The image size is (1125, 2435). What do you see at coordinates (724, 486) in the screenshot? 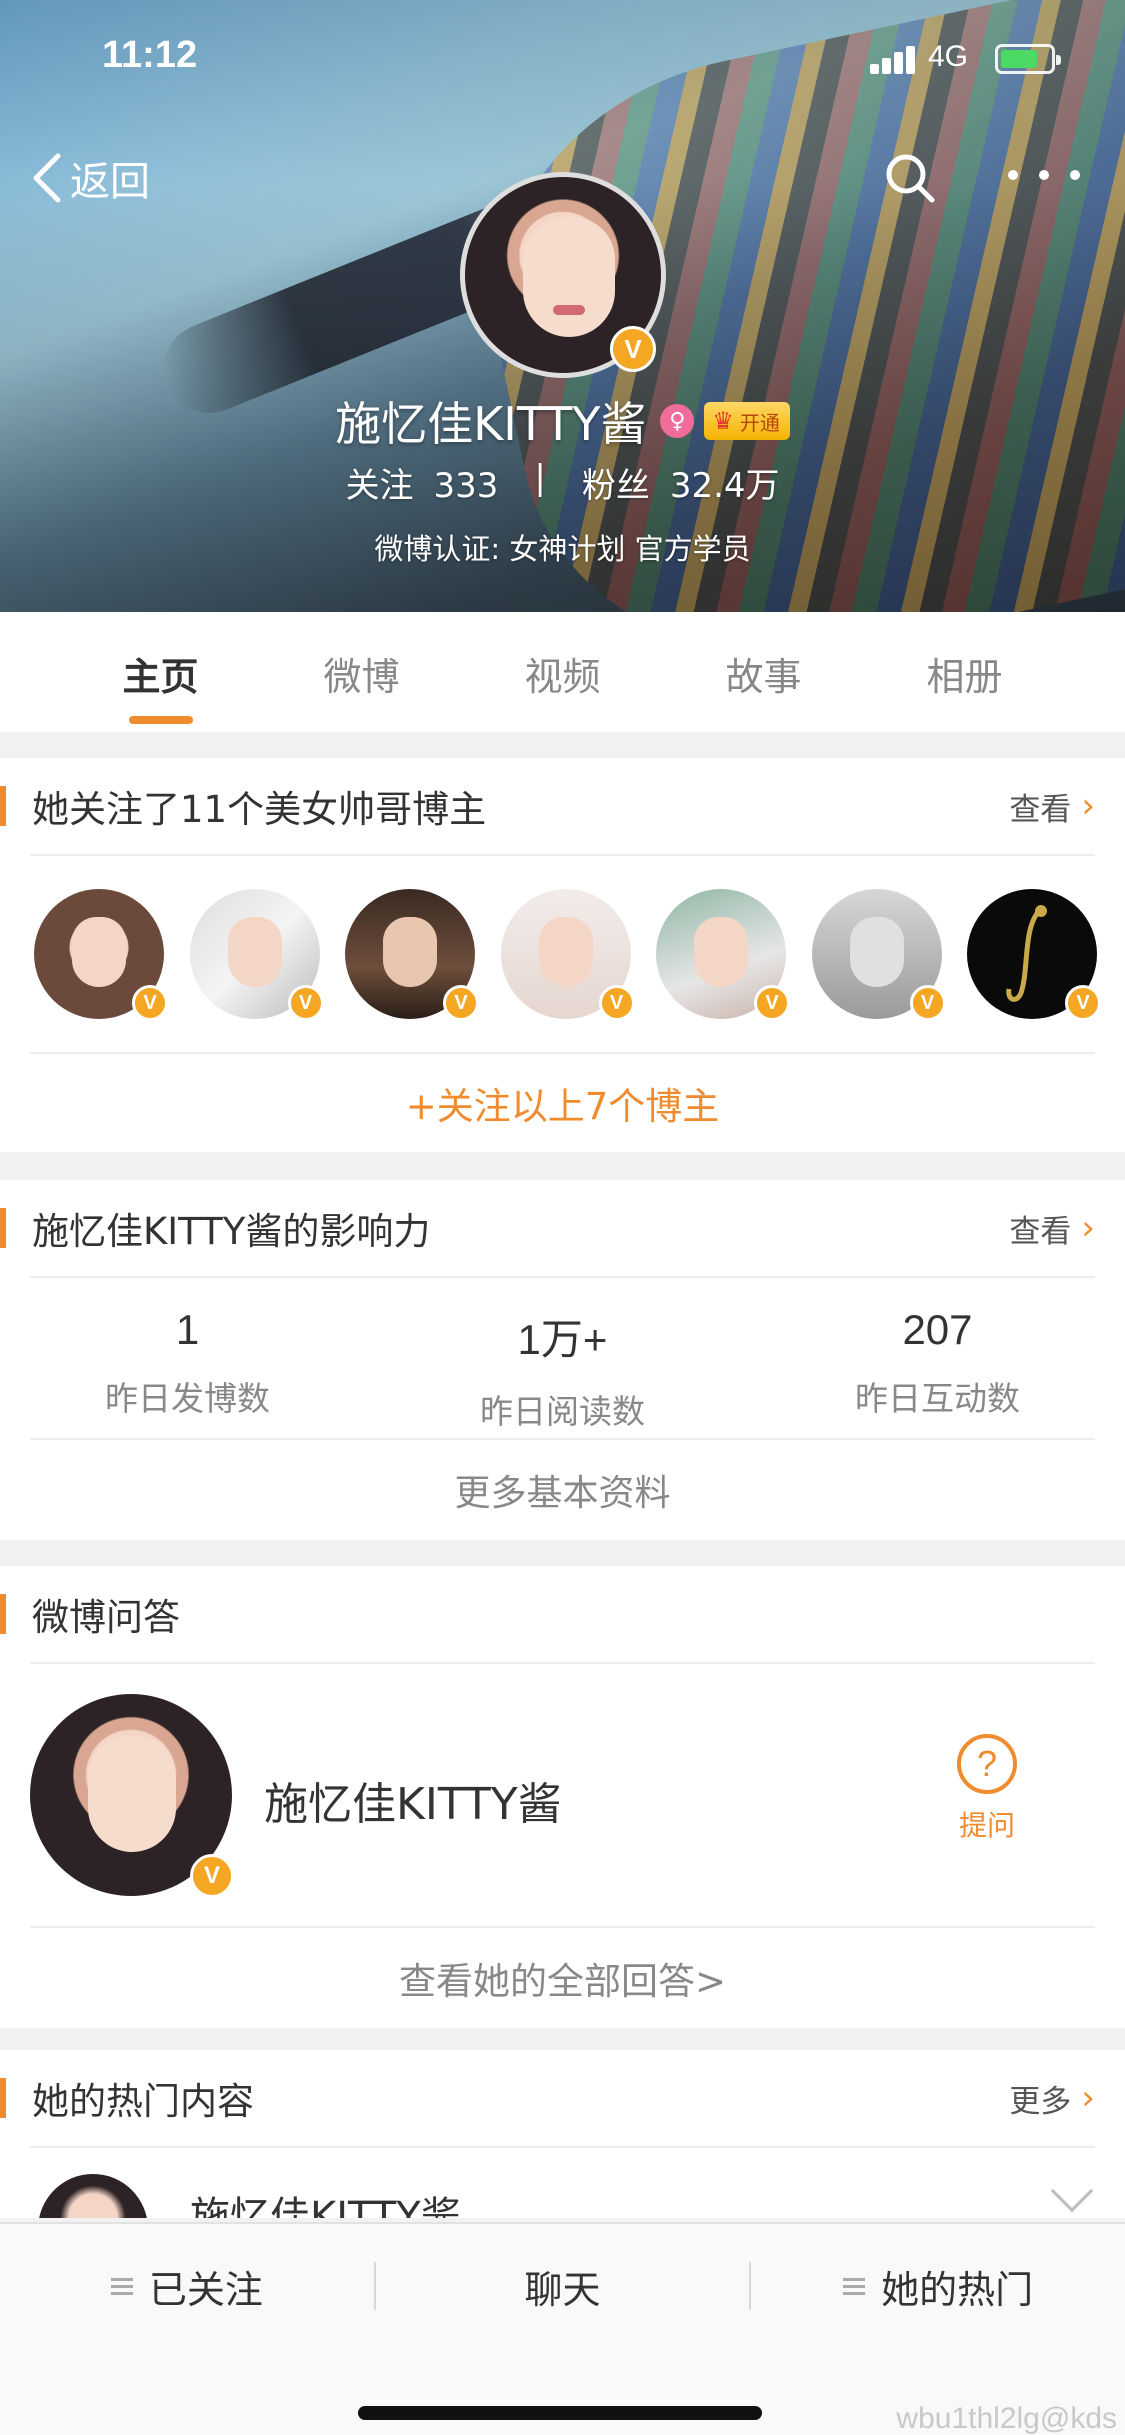
I see `fans-count: 32.4万` at bounding box center [724, 486].